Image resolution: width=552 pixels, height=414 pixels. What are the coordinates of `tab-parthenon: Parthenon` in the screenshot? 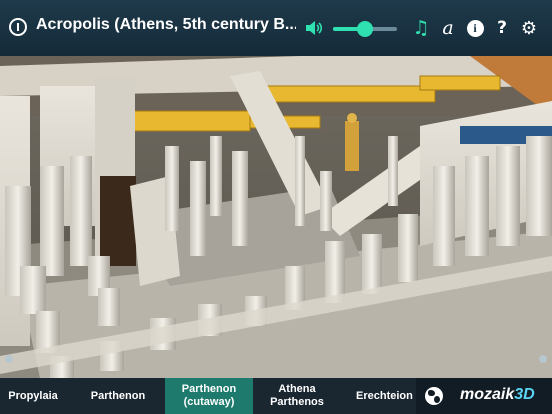 It's located at (118, 396).